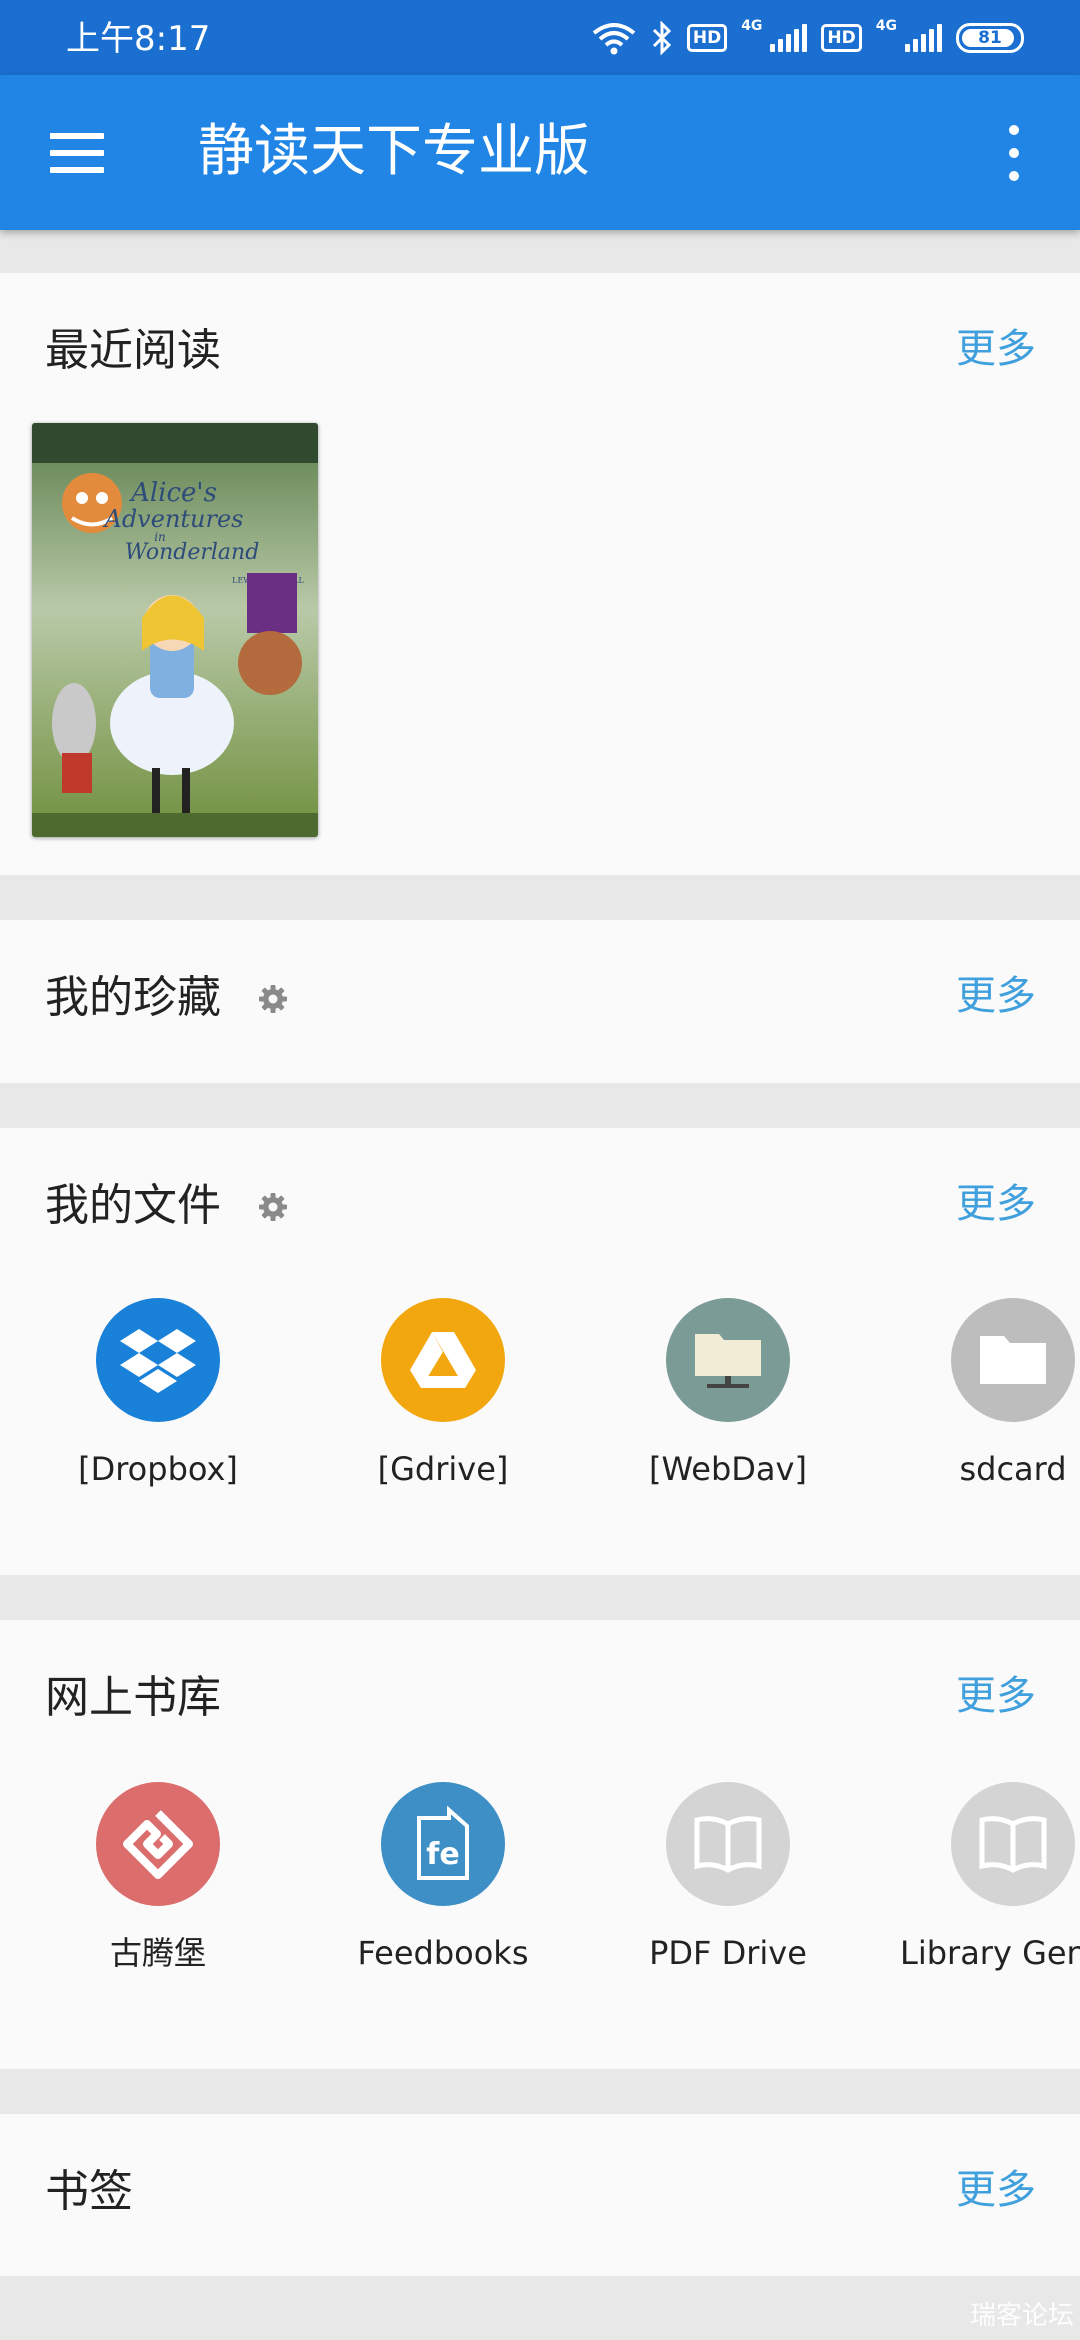 This screenshot has width=1080, height=2340. What do you see at coordinates (133, 1205) in the screenshot?
I see `section-title: 我的文件` at bounding box center [133, 1205].